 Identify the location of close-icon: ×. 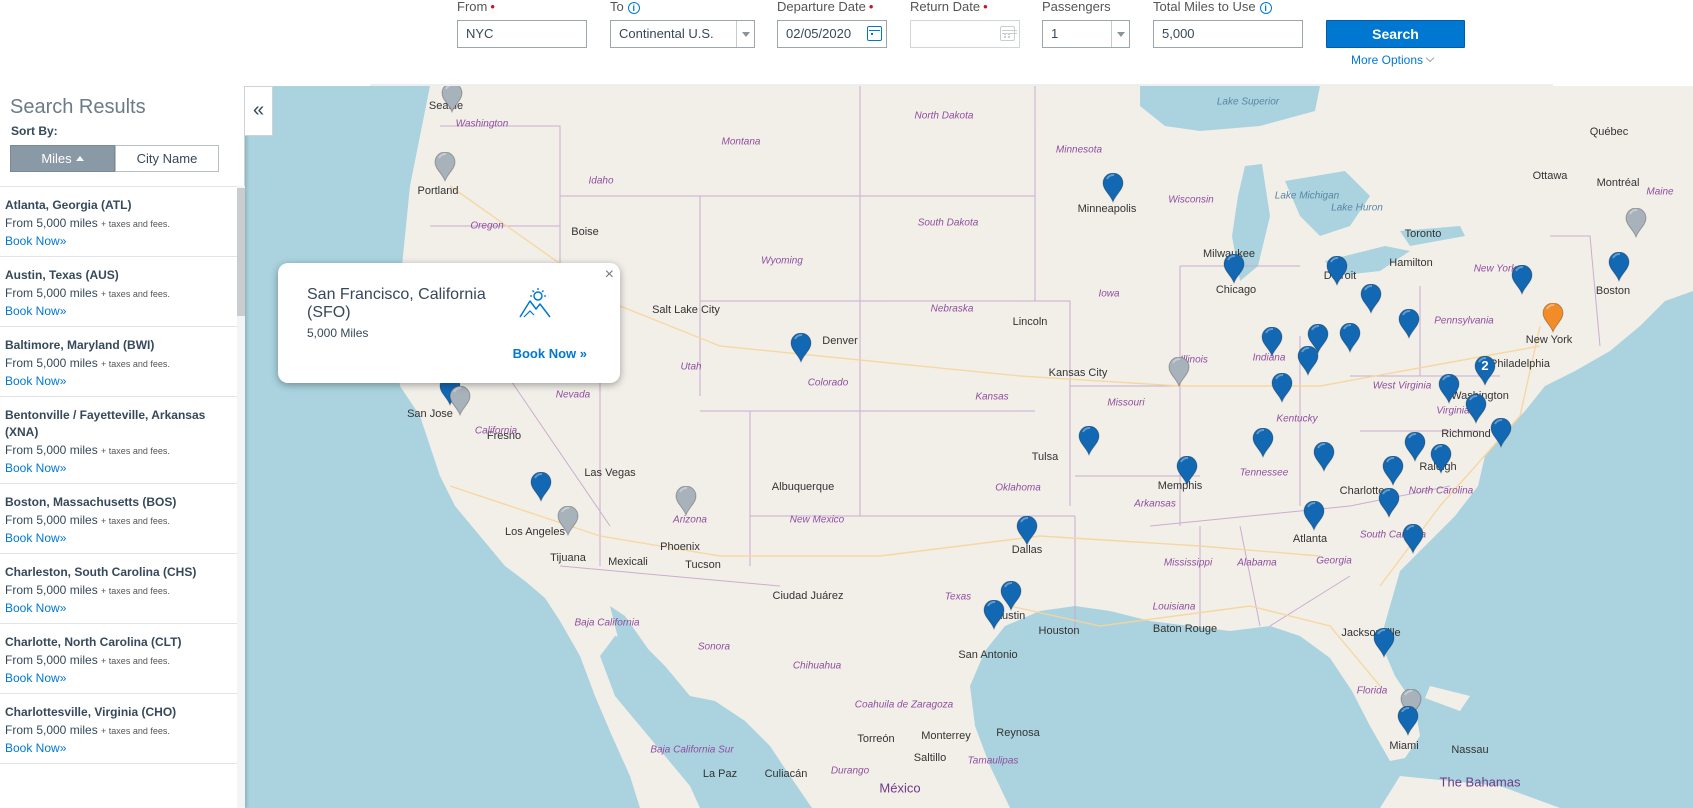
(609, 275).